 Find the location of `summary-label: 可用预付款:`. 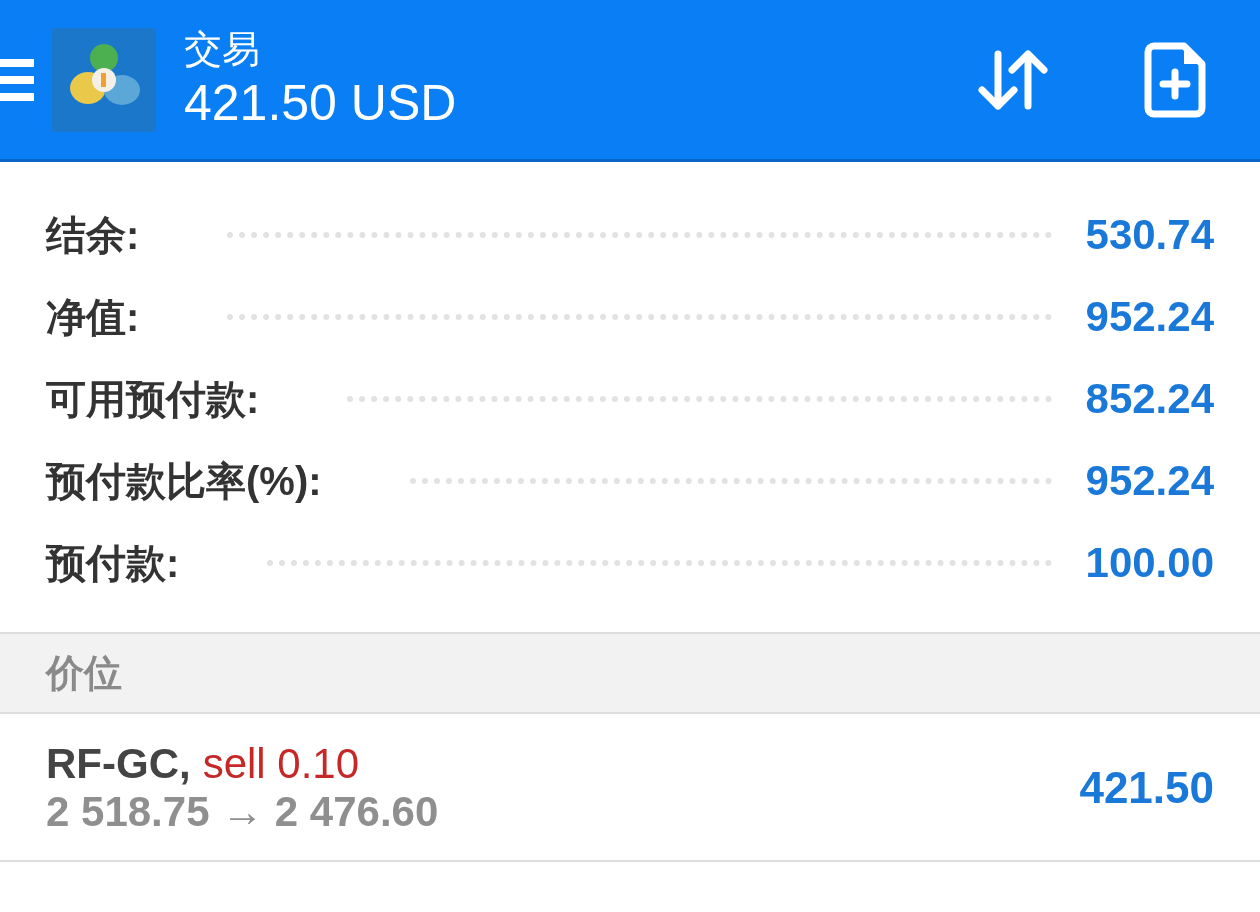

summary-label: 可用预付款: is located at coordinates (153, 399).